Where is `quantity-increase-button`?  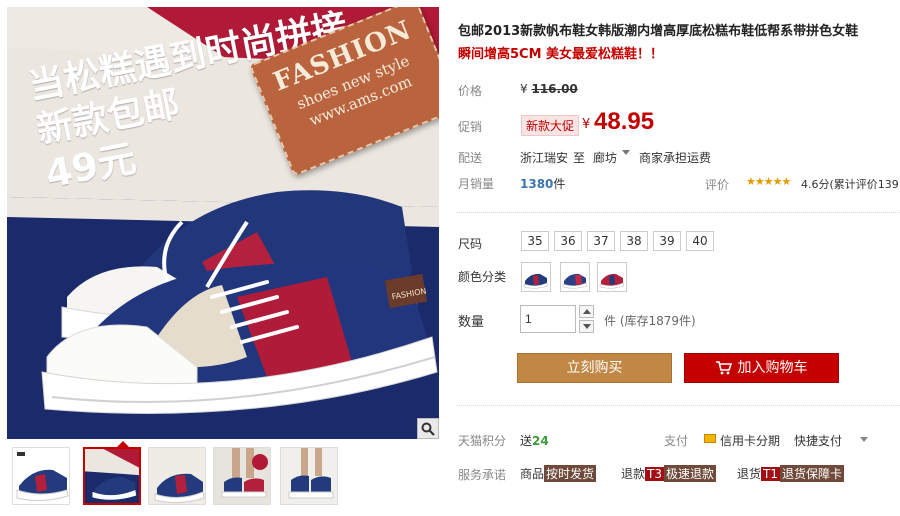
quantity-increase-button is located at coordinates (586, 311).